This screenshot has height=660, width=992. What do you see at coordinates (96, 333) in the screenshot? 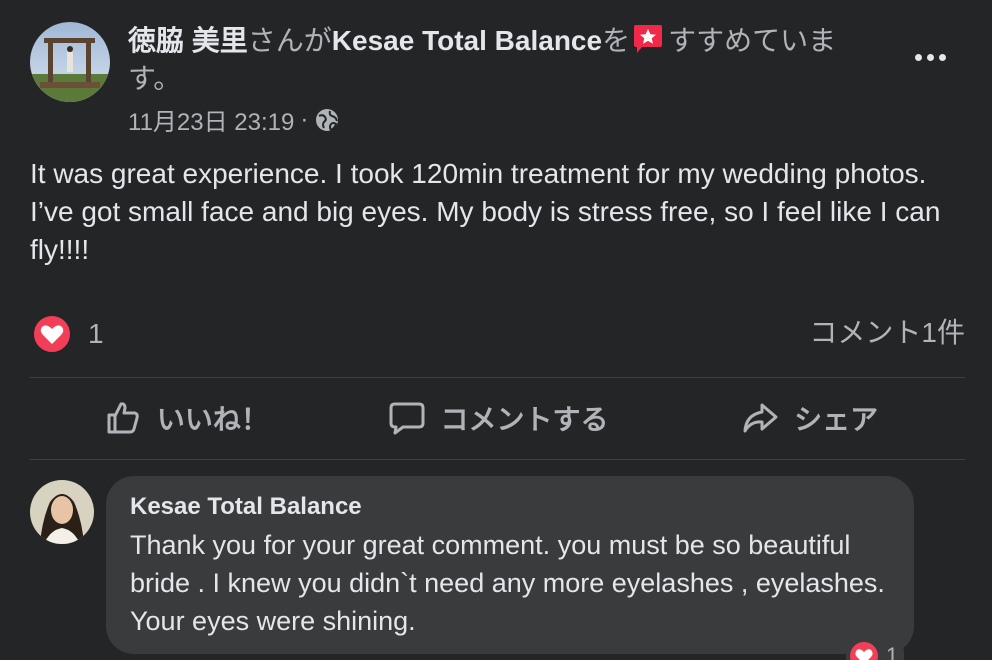
I see `reaction-count: 1` at bounding box center [96, 333].